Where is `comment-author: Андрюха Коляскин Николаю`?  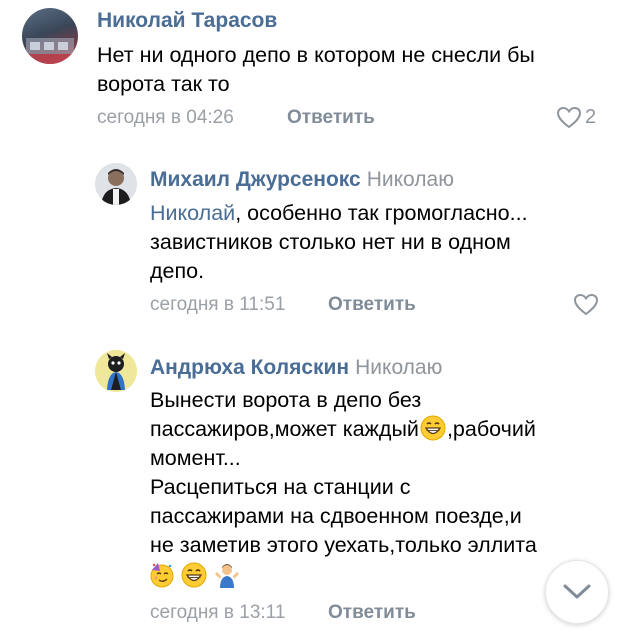 comment-author: Андрюха Коляскин Николаю is located at coordinates (296, 368).